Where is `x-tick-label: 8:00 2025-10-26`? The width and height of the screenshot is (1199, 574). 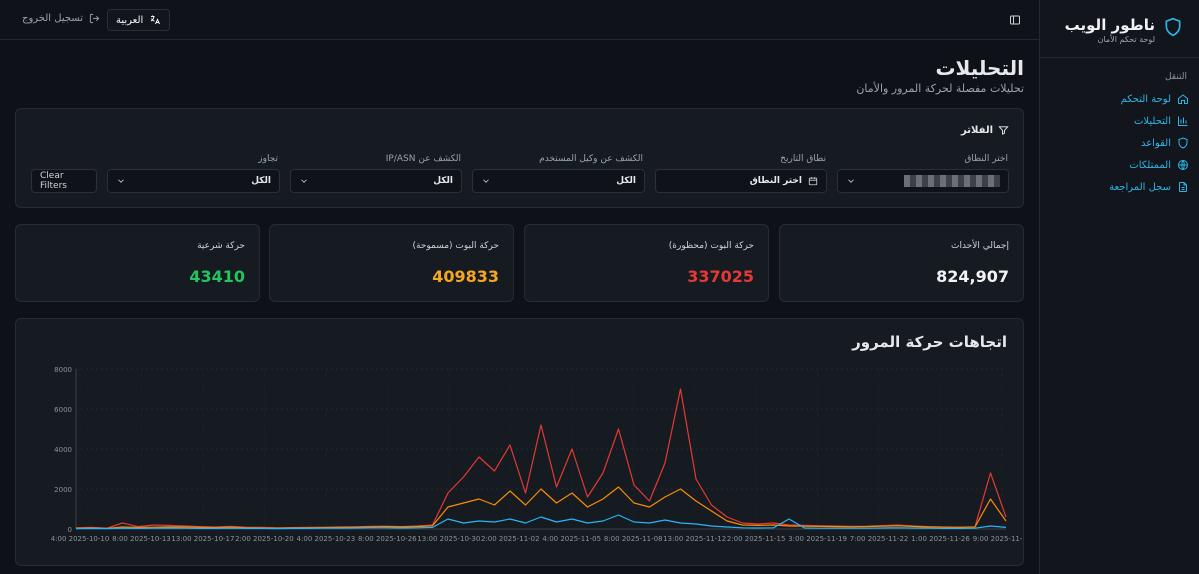 x-tick-label: 8:00 2025-10-26 is located at coordinates (387, 539).